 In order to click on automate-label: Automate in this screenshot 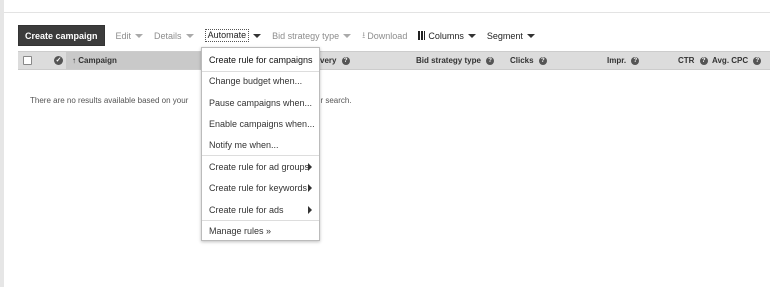, I will do `click(227, 35)`.